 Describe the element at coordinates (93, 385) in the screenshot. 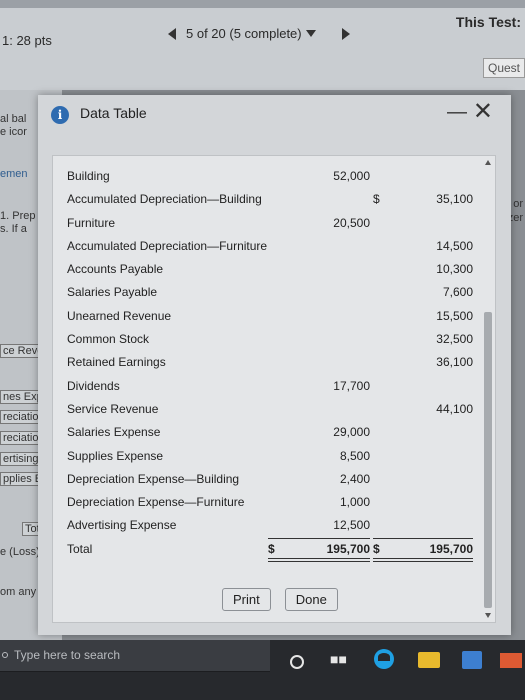

I see `account-name: Dividends` at that location.